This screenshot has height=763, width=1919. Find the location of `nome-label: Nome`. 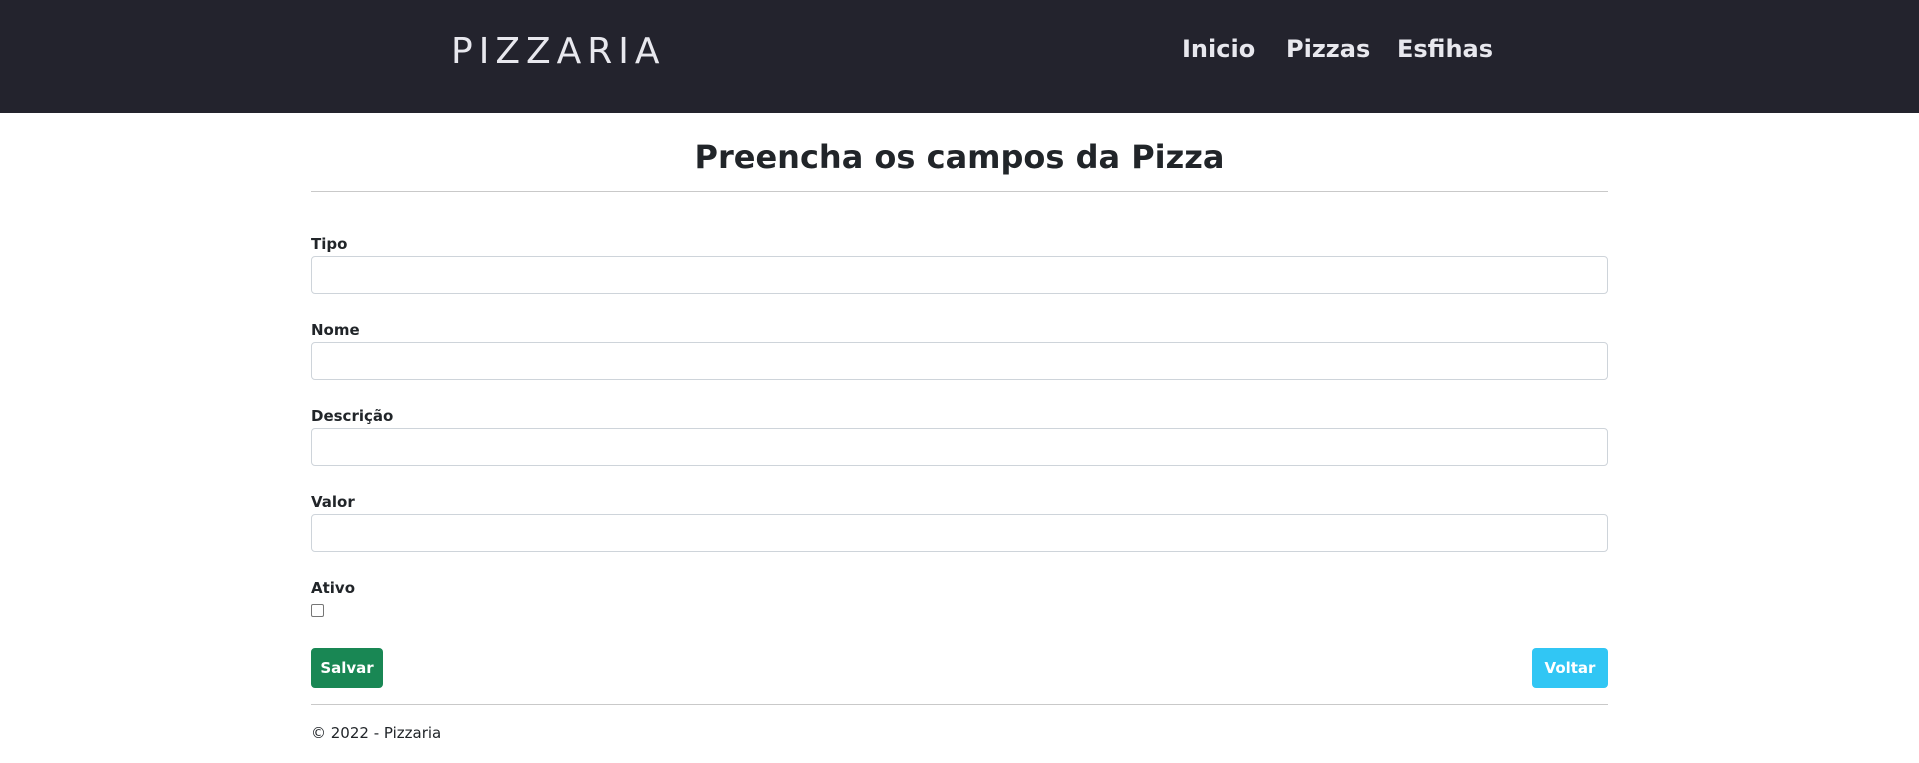

nome-label: Nome is located at coordinates (335, 330).